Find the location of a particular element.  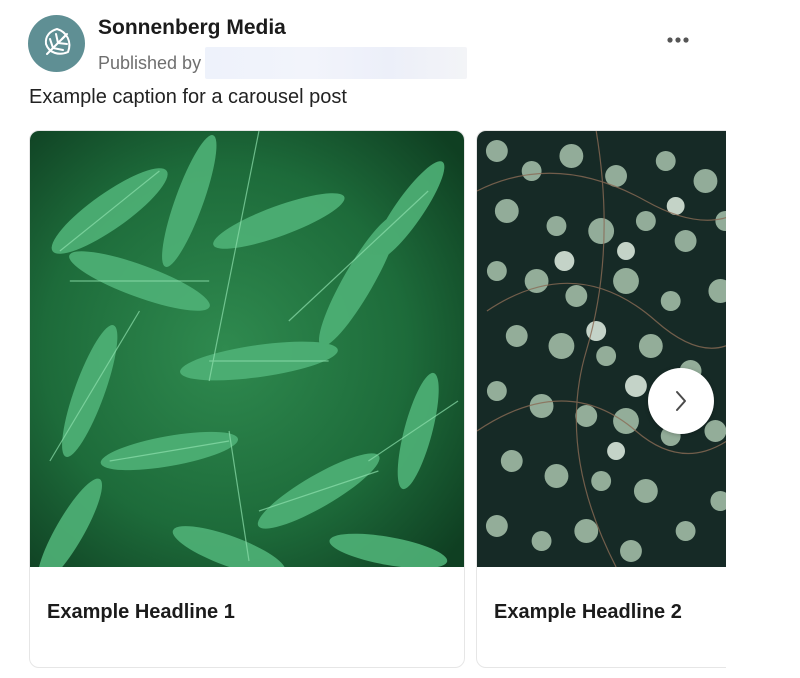

post-caption: Example caption for a carousel post is located at coordinates (188, 97).